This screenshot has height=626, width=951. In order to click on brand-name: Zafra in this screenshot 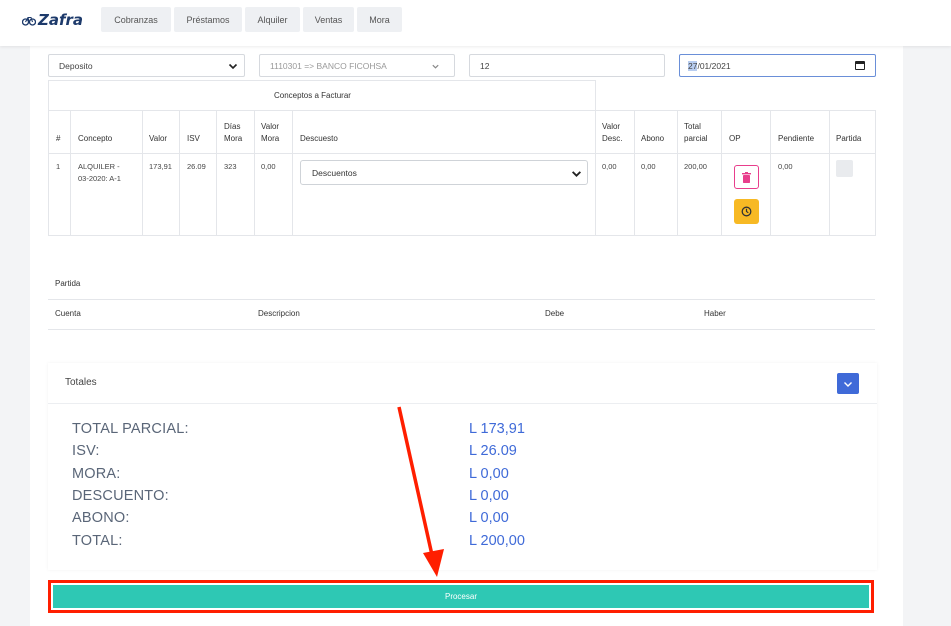, I will do `click(61, 20)`.